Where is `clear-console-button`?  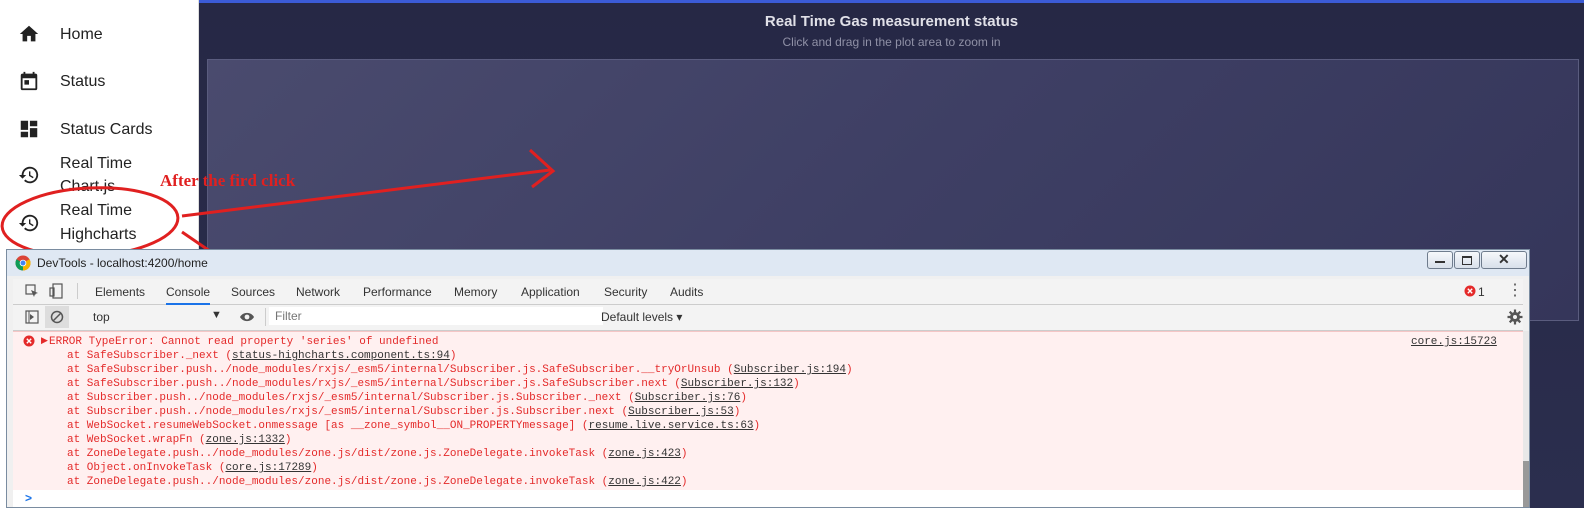
clear-console-button is located at coordinates (57, 317).